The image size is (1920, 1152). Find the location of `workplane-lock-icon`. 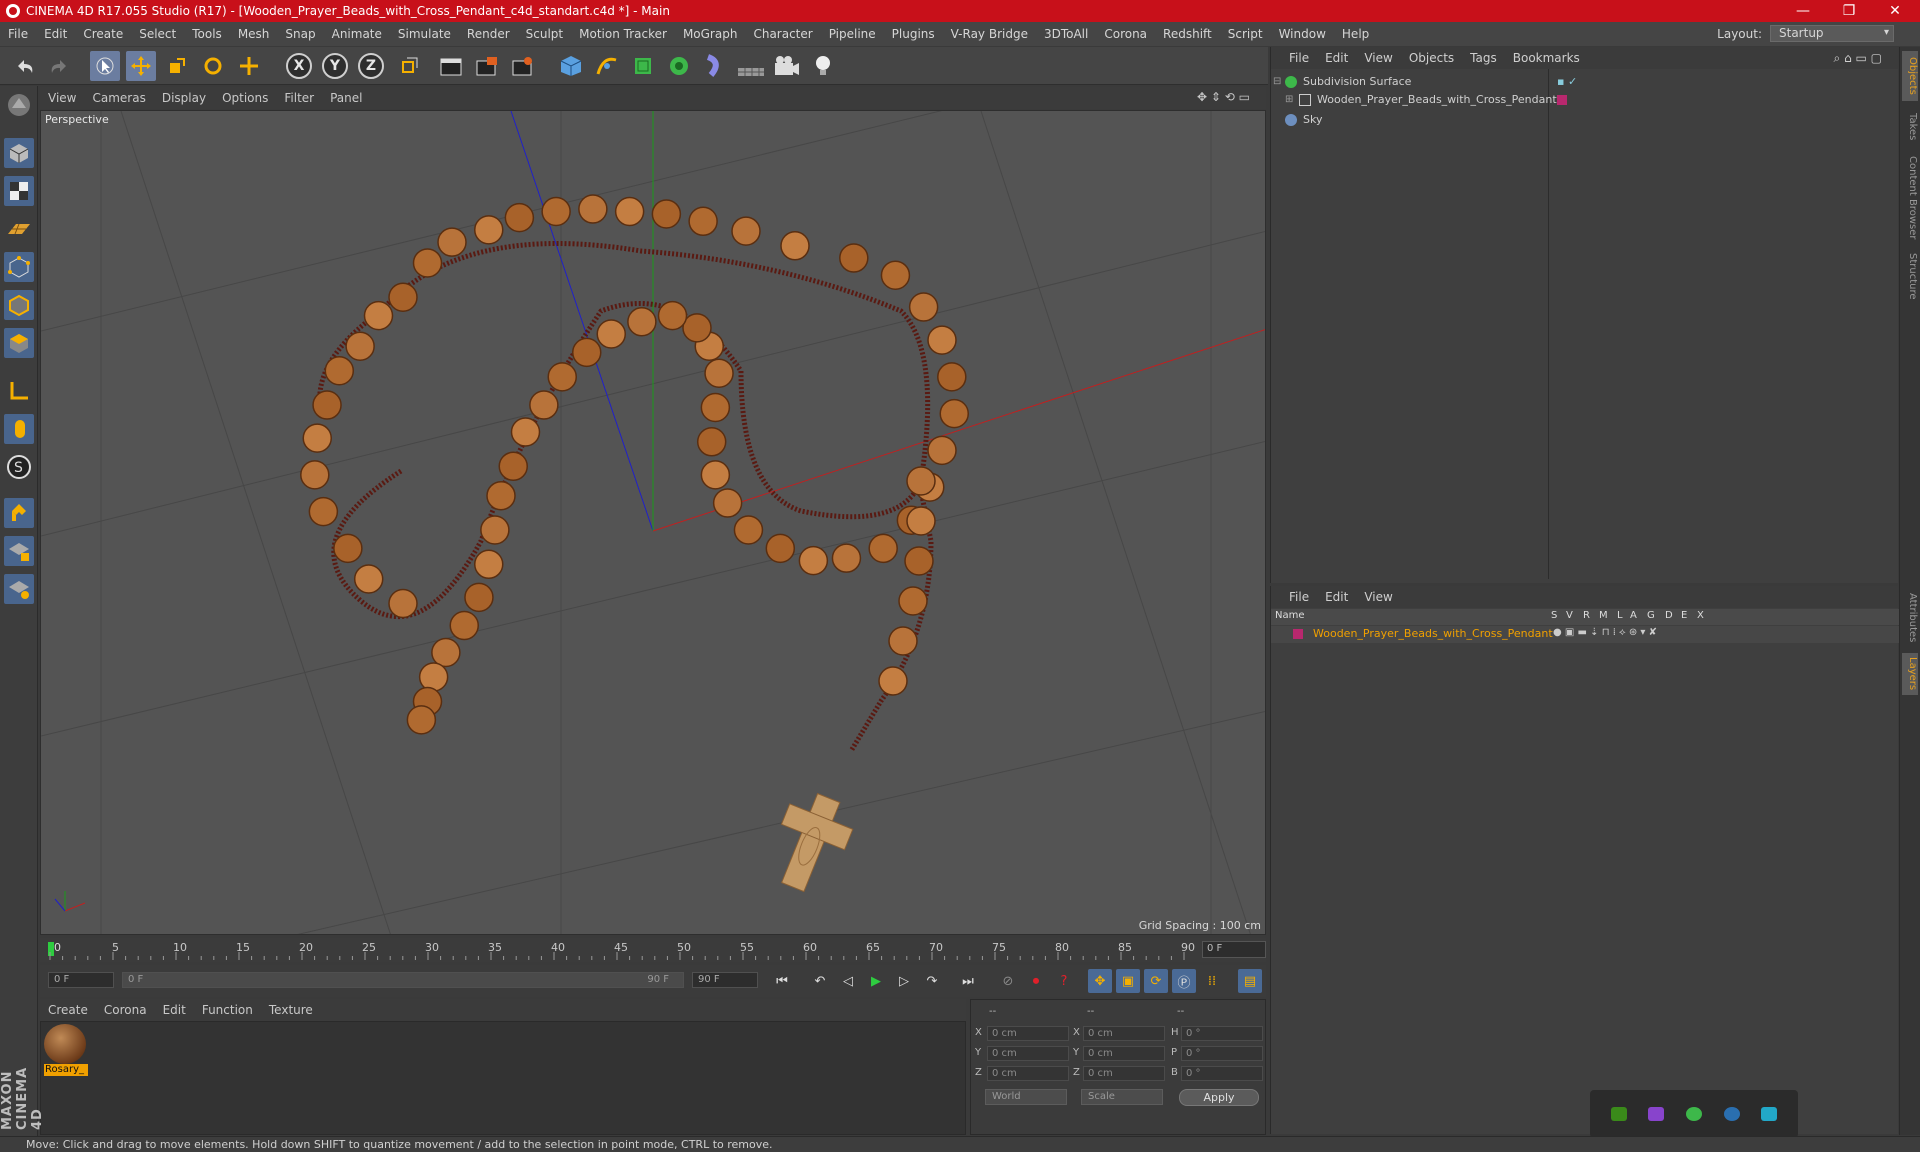

workplane-lock-icon is located at coordinates (19, 551).